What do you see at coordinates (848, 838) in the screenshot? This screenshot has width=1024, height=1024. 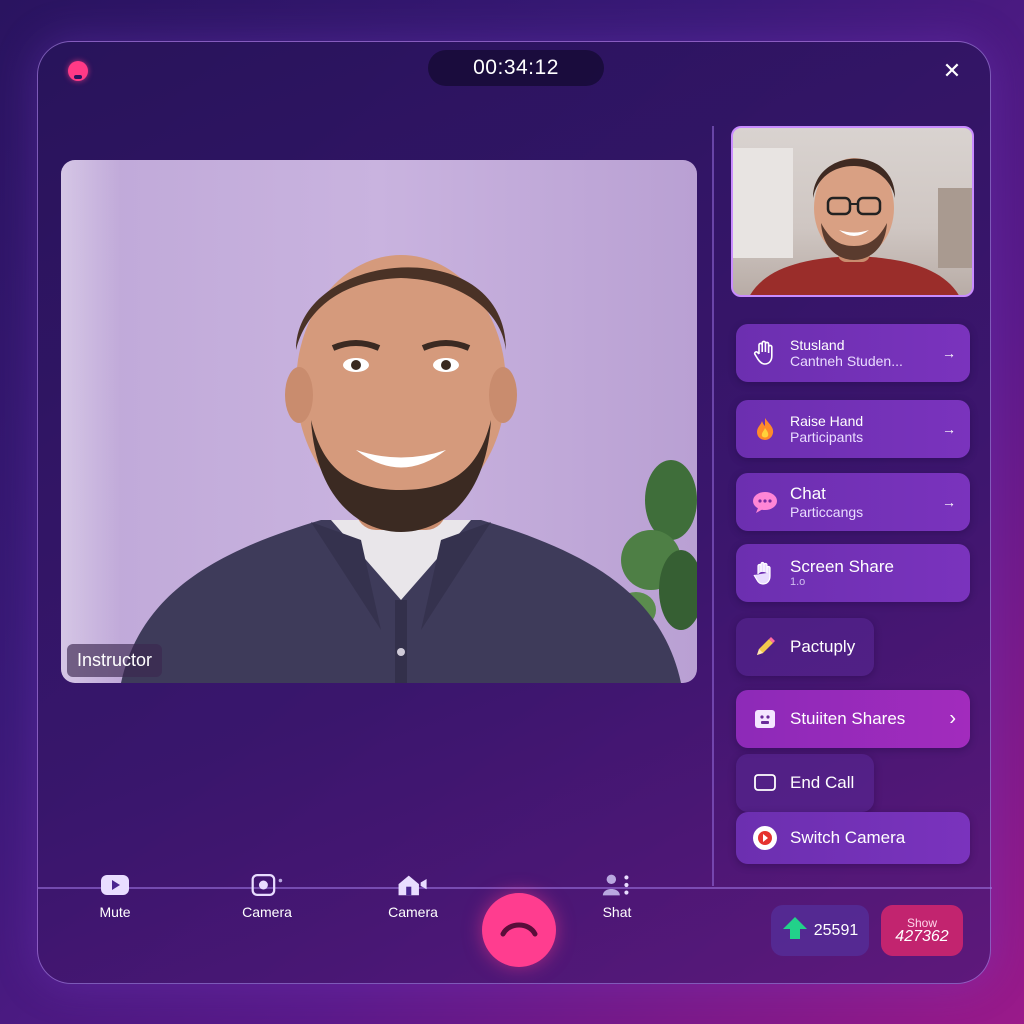 I see `side-button-line1: Switch Camera` at bounding box center [848, 838].